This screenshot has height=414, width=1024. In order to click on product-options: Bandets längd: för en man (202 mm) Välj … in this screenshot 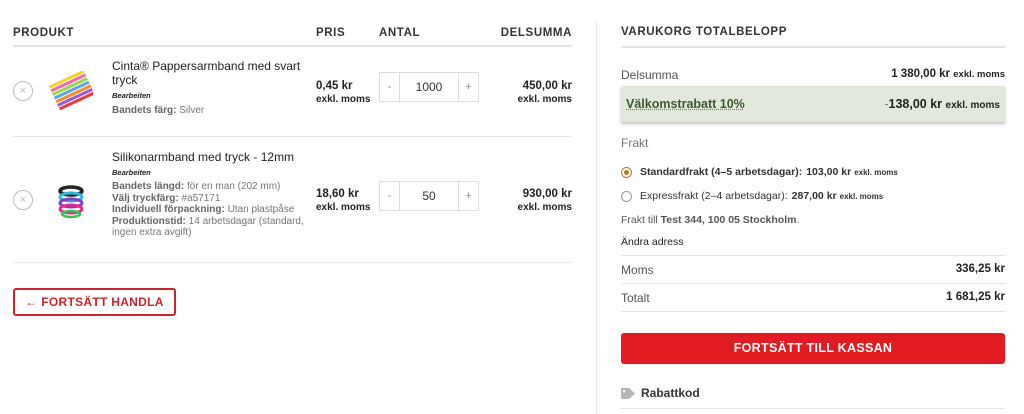, I will do `click(212, 210)`.